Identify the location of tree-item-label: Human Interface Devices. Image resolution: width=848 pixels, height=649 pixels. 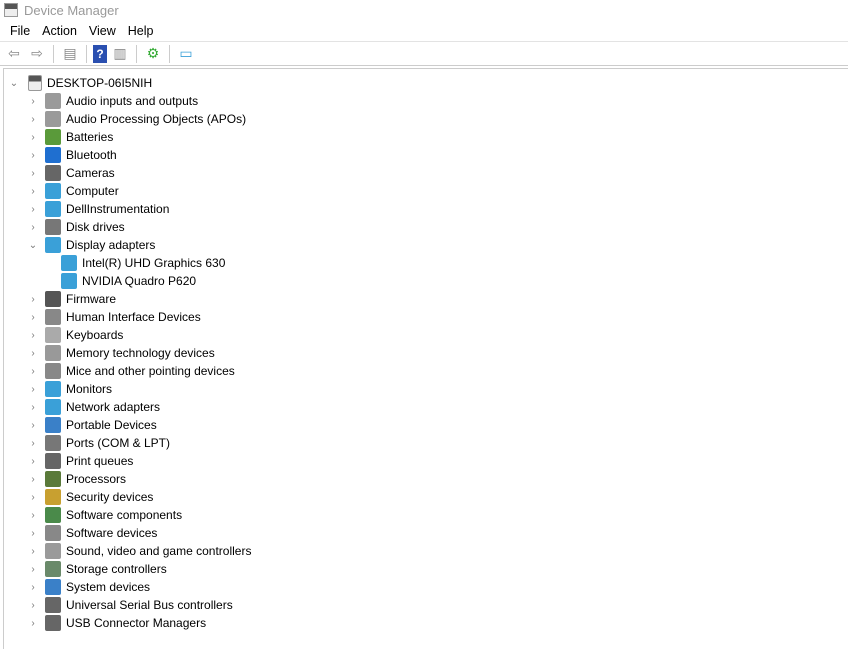
(133, 317).